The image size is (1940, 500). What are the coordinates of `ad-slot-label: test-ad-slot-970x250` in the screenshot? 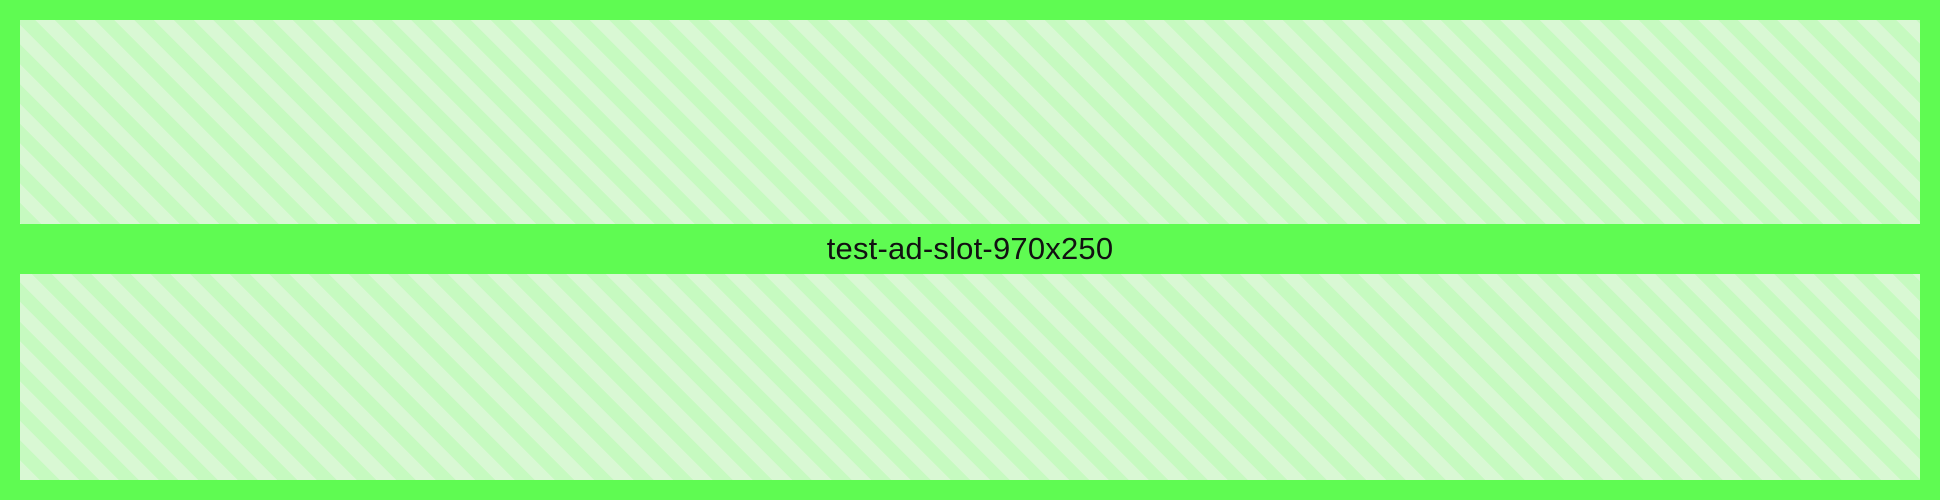 It's located at (970, 248).